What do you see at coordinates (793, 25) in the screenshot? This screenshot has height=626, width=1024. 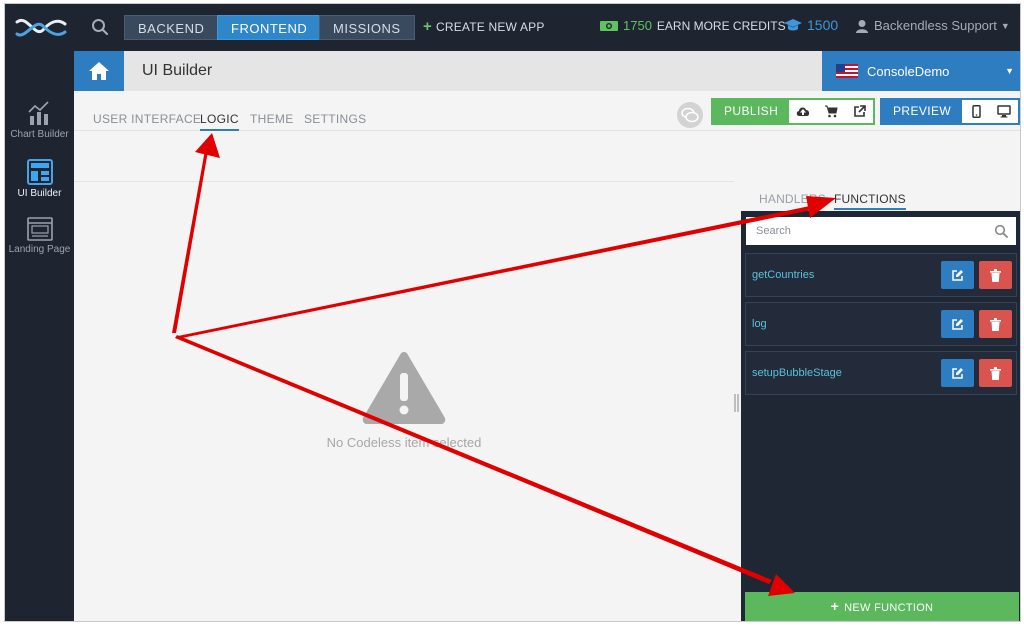 I see `graduation-cap-icon` at bounding box center [793, 25].